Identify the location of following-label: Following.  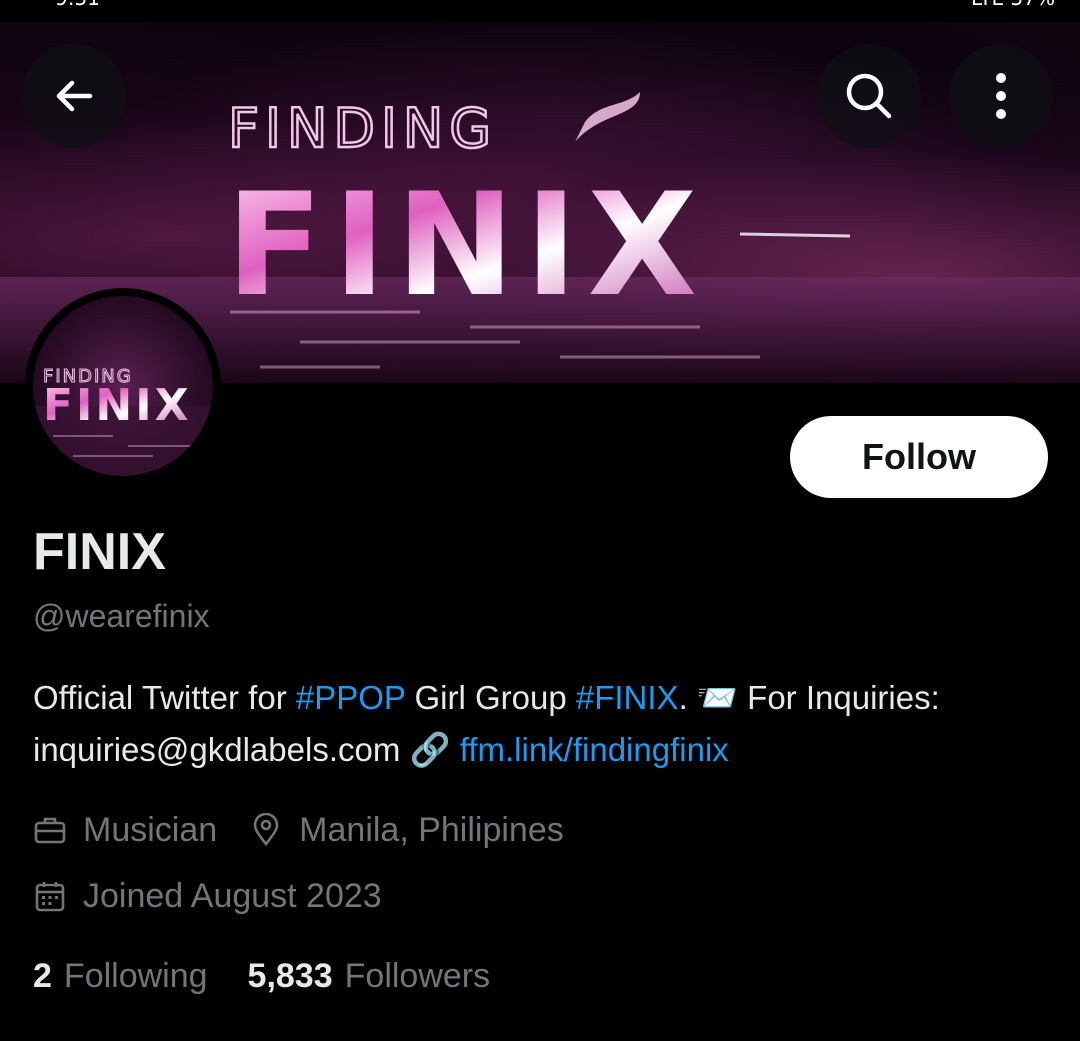
(135, 975).